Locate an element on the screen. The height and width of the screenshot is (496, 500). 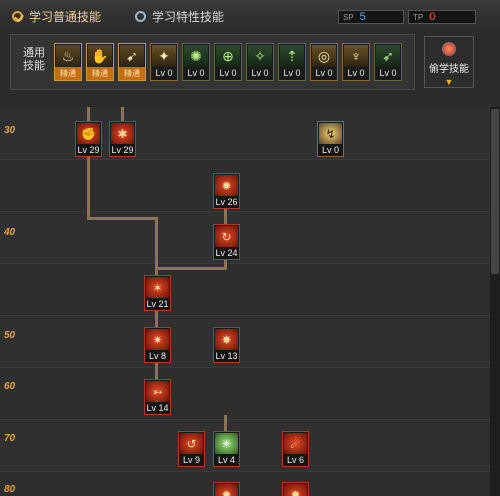
common-skill-throw: ✋ 精通 is located at coordinates (100, 62).